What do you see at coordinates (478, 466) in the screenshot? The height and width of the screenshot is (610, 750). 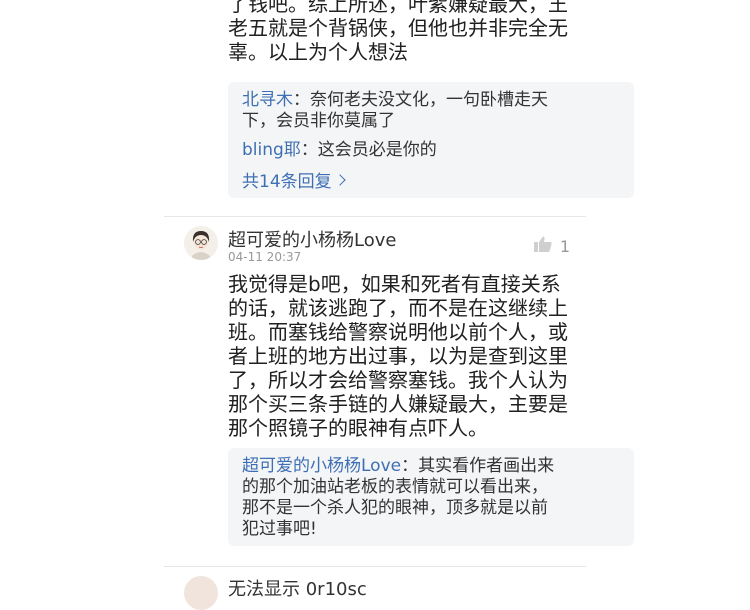 I see `reply-text: ：其实看作者画出来` at bounding box center [478, 466].